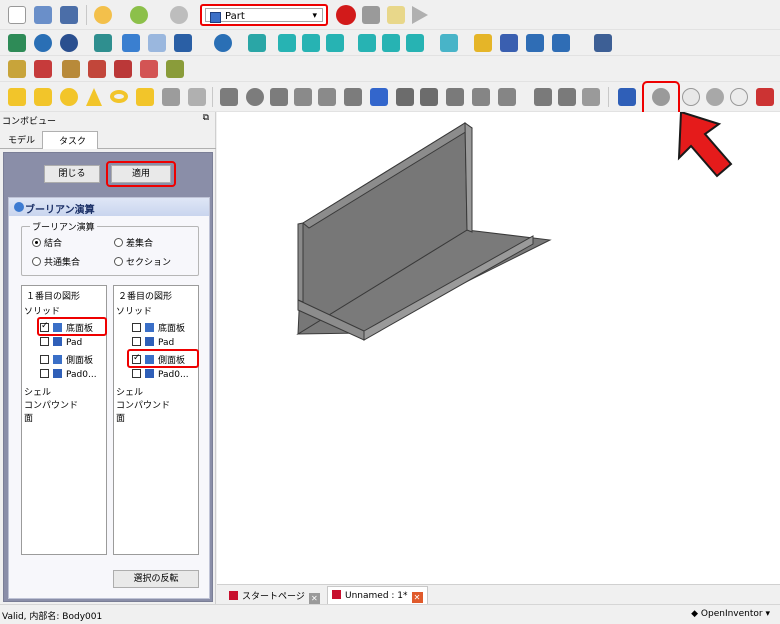 The height and width of the screenshot is (624, 780). What do you see at coordinates (543, 97) in the screenshot?
I see `thickness-icon` at bounding box center [543, 97].